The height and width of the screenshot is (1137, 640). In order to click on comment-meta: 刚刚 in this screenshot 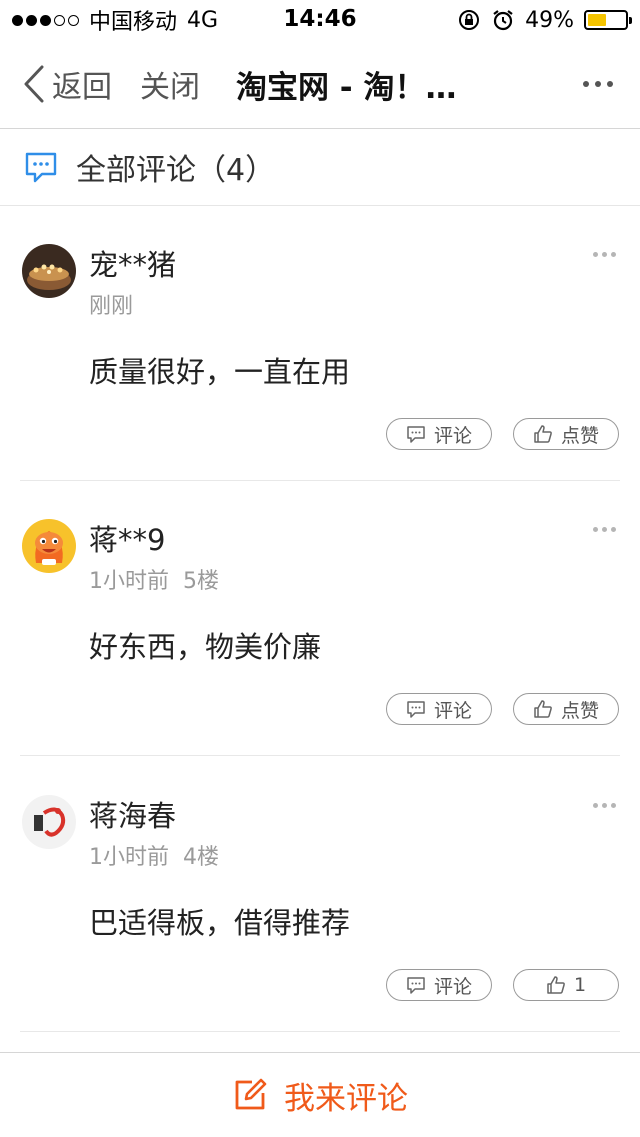, I will do `click(111, 304)`.